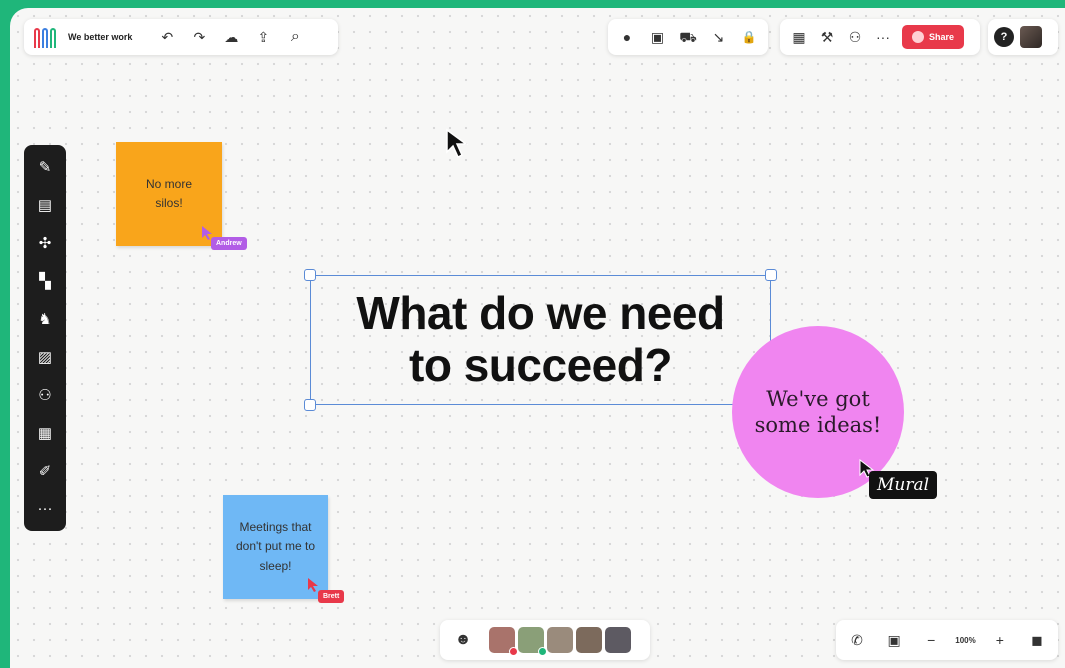 The image size is (1065, 668). I want to click on zoom-out-button: −, so click(931, 640).